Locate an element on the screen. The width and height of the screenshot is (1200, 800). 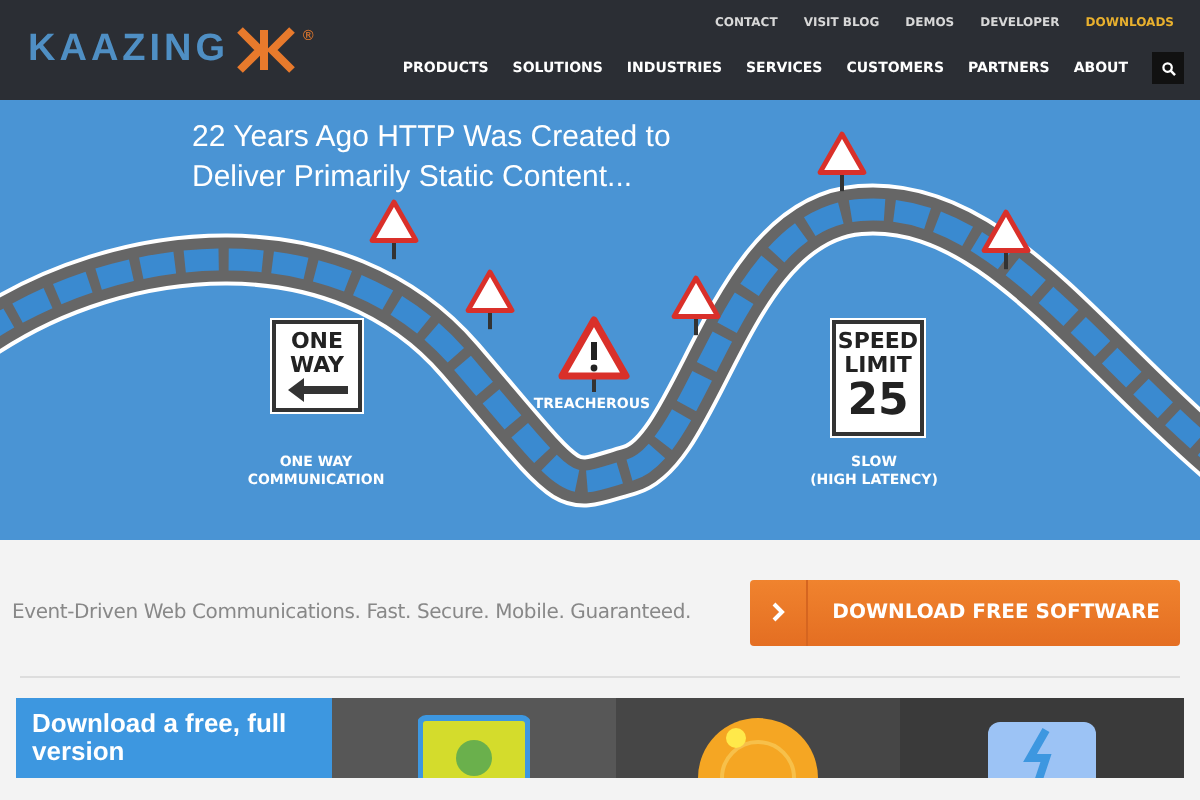
tagline: Event-Driven Web Communications. Fast. Secure. Mobile. Guaranteed. is located at coordinates (351, 612).